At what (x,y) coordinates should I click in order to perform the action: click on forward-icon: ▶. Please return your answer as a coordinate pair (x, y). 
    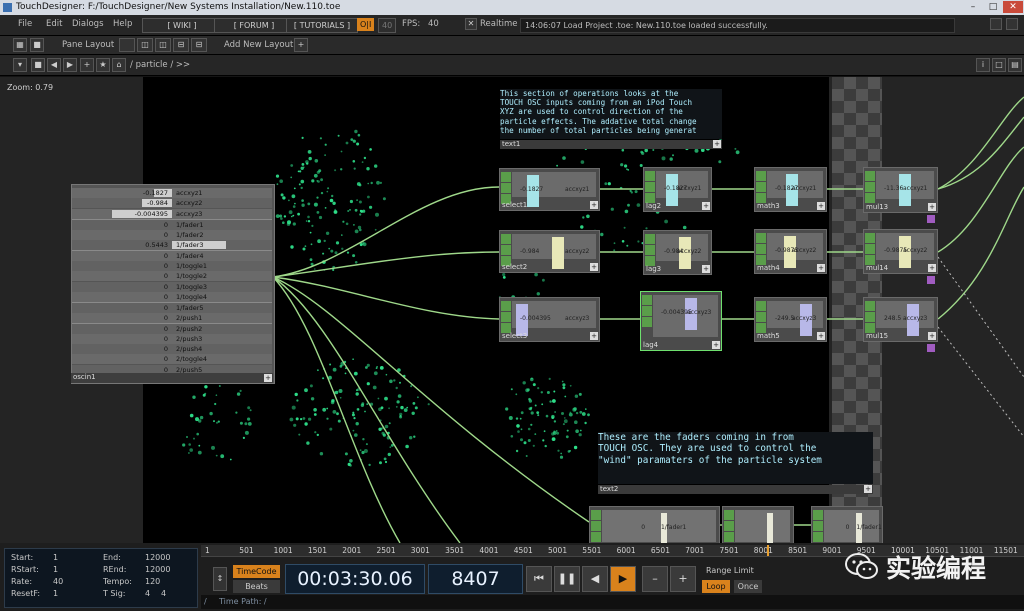
    Looking at the image, I should click on (70, 65).